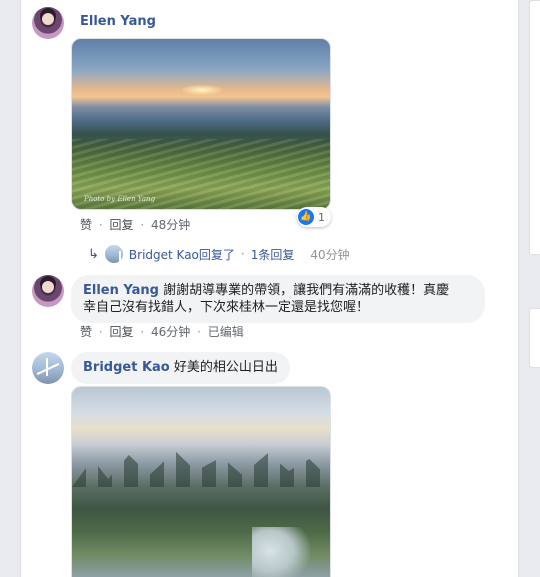  What do you see at coordinates (10, 288) in the screenshot?
I see `left-gutter` at bounding box center [10, 288].